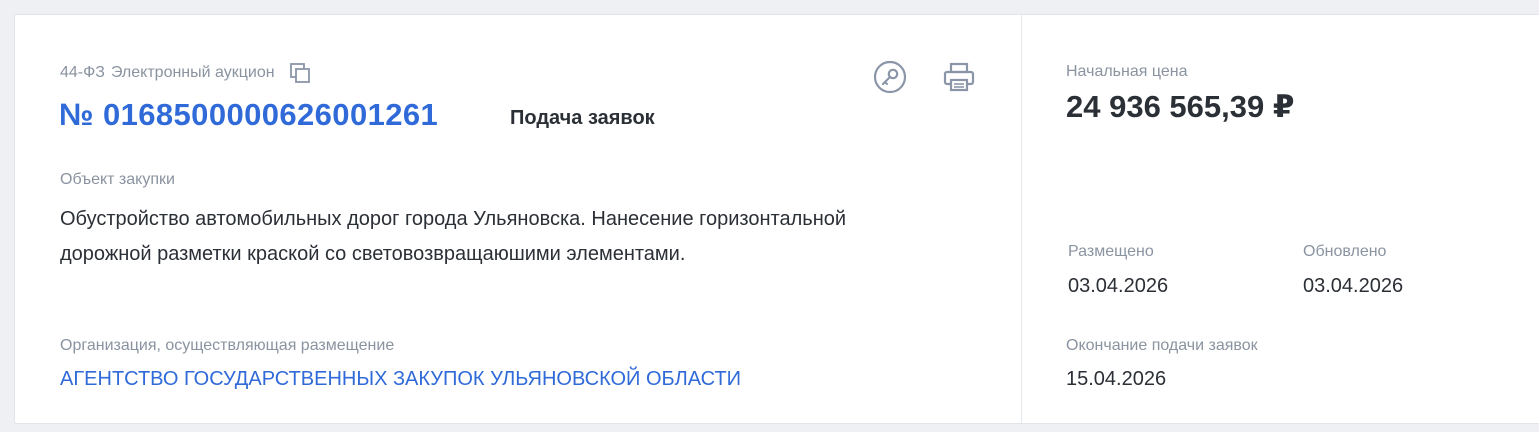 The width and height of the screenshot is (1539, 432). I want to click on placed-date: 03.04.2026, so click(1118, 286).